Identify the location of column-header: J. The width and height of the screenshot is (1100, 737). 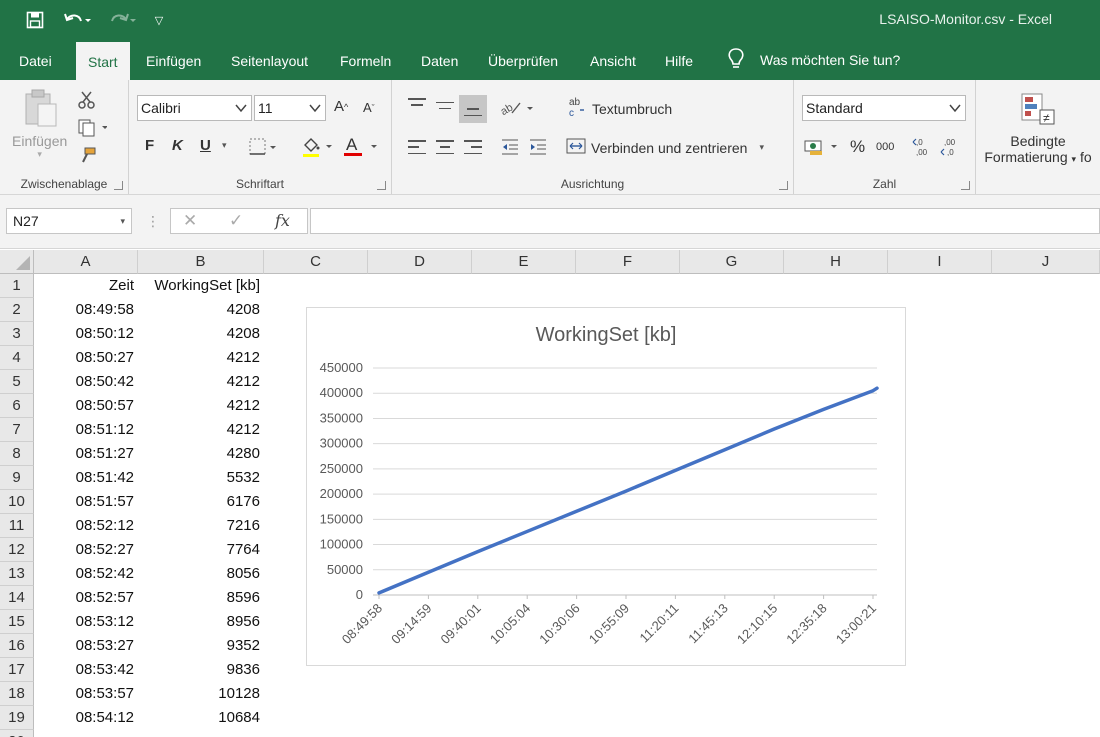
(1046, 262).